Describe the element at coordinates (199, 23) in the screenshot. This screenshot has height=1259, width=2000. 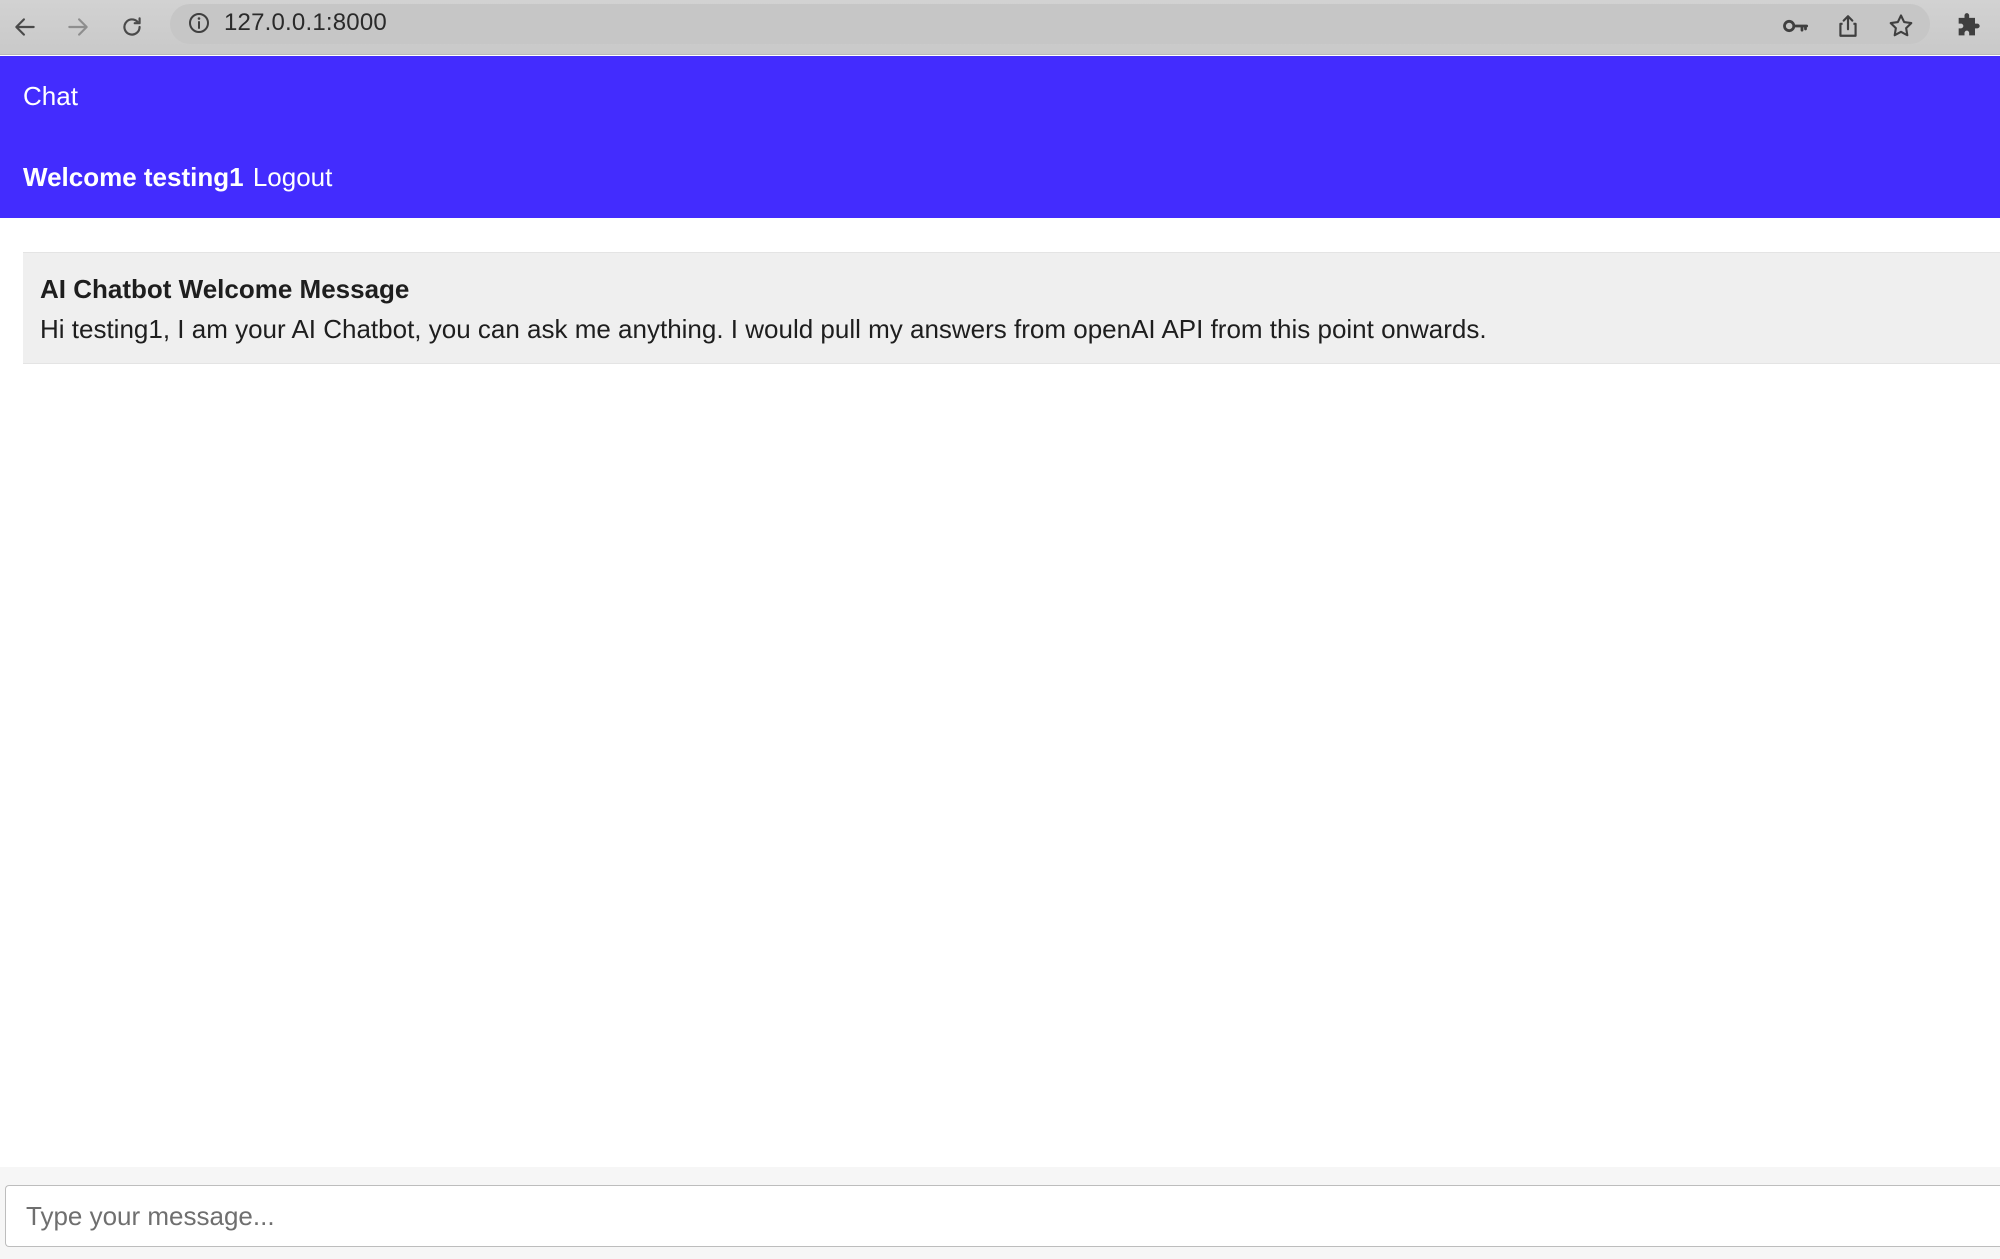
I see `info-icon` at that location.